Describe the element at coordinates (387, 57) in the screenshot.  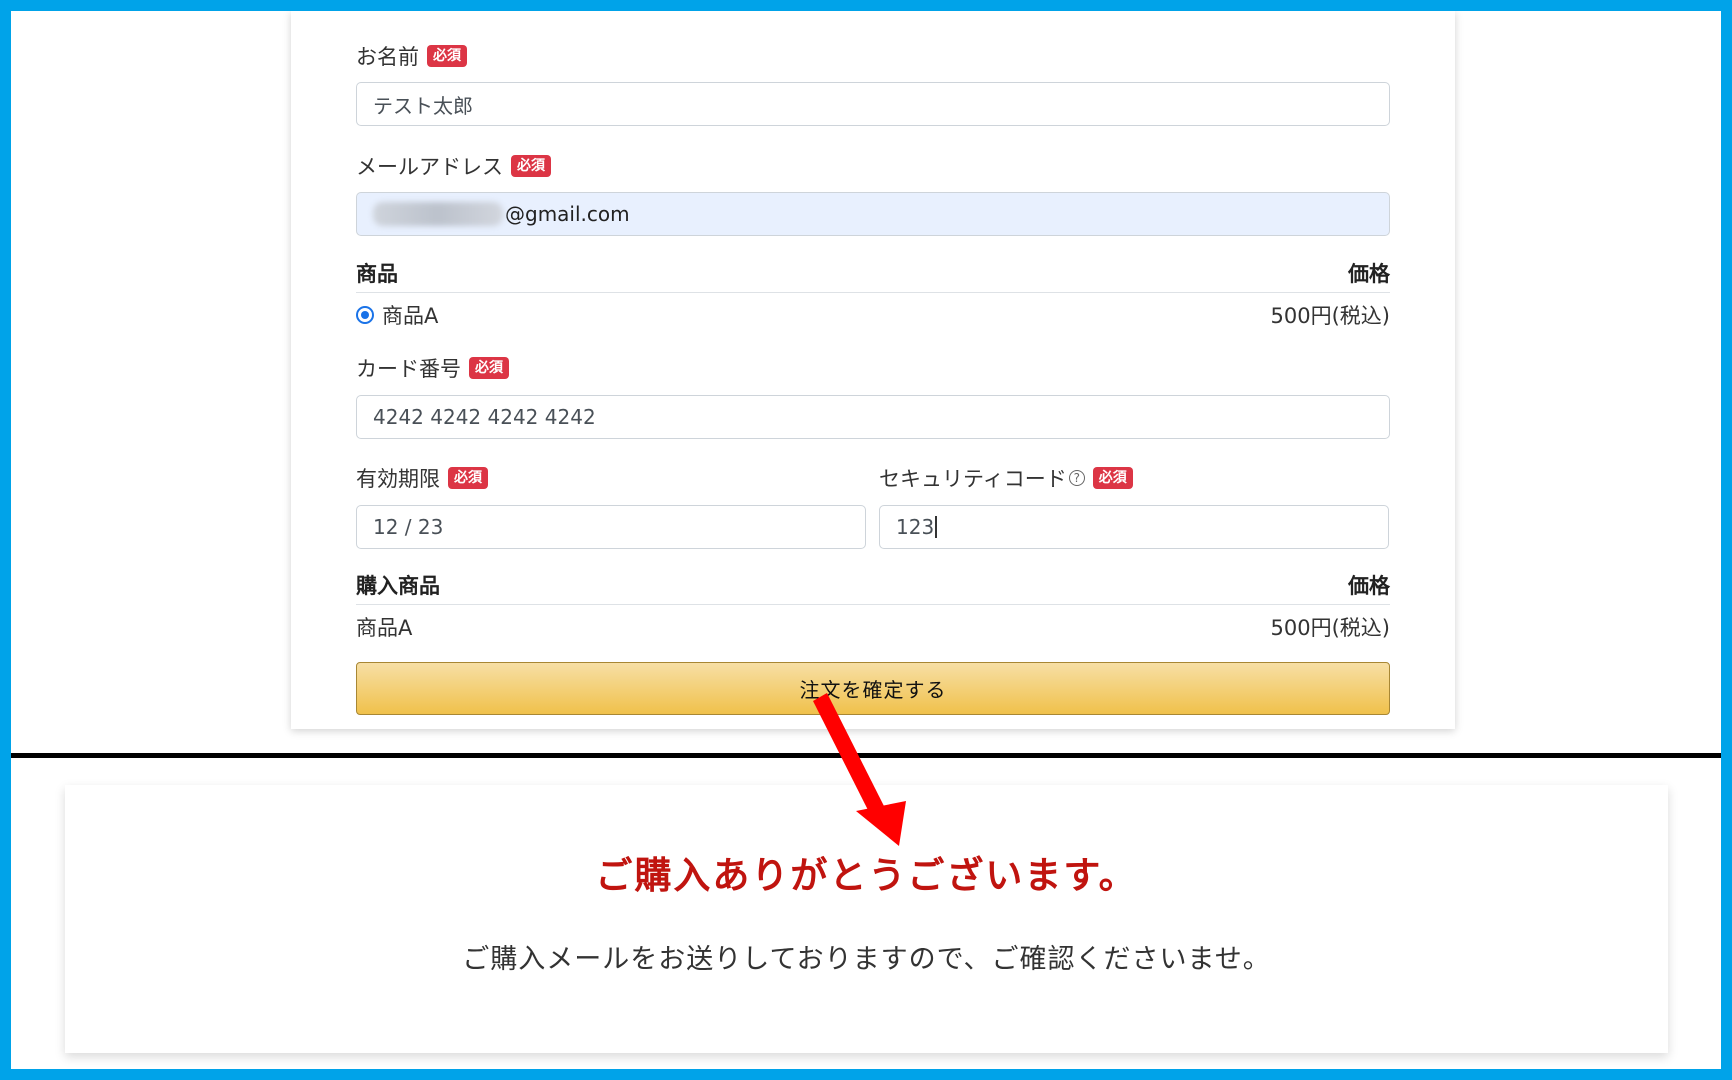
I see `name-label-text: お名前` at that location.